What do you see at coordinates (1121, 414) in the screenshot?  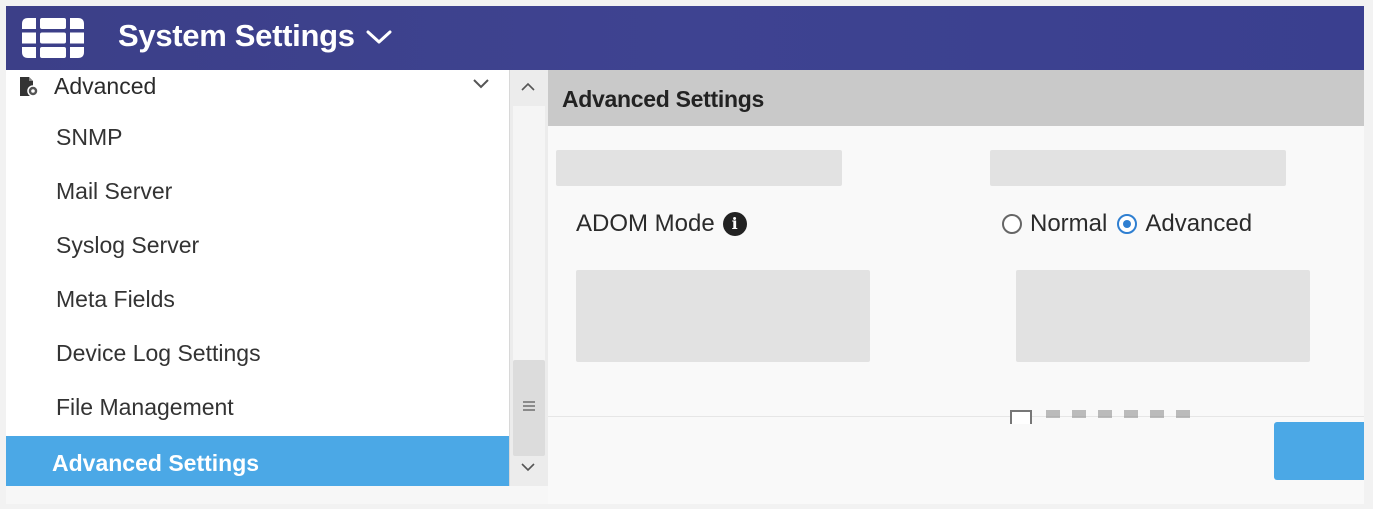 I see `cropped-checkbox-label` at bounding box center [1121, 414].